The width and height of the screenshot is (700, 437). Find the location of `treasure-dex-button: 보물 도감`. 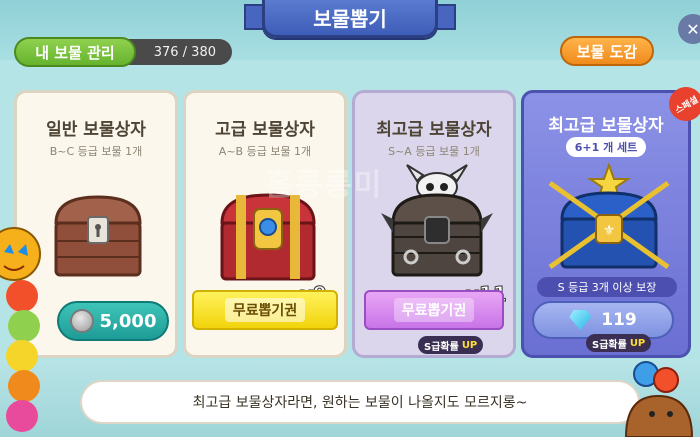

treasure-dex-button: 보물 도감 is located at coordinates (607, 51).